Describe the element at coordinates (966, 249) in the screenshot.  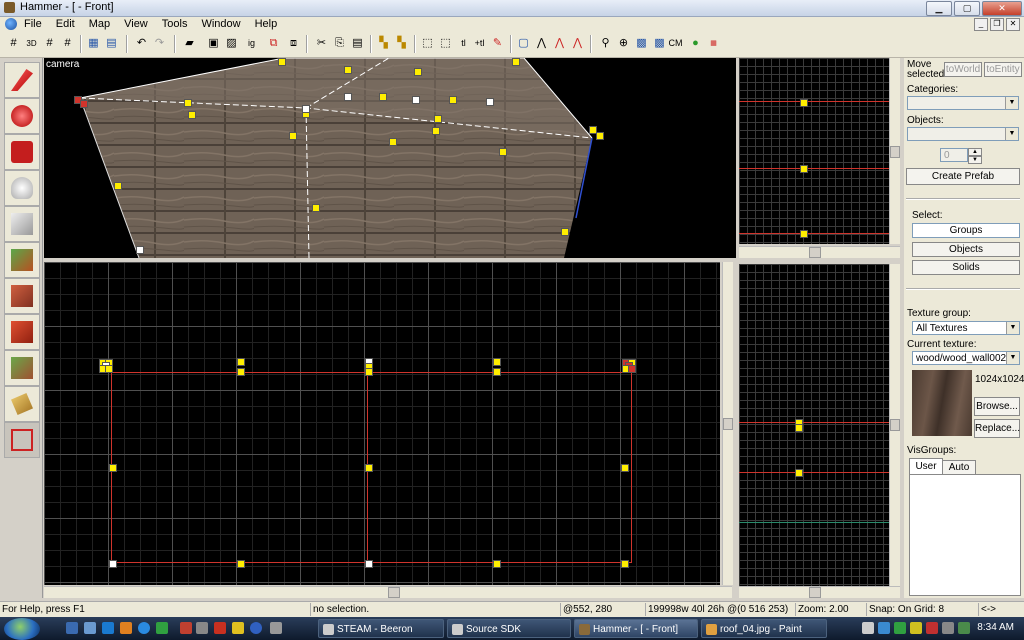
I see `select-objects-button: Objects` at that location.